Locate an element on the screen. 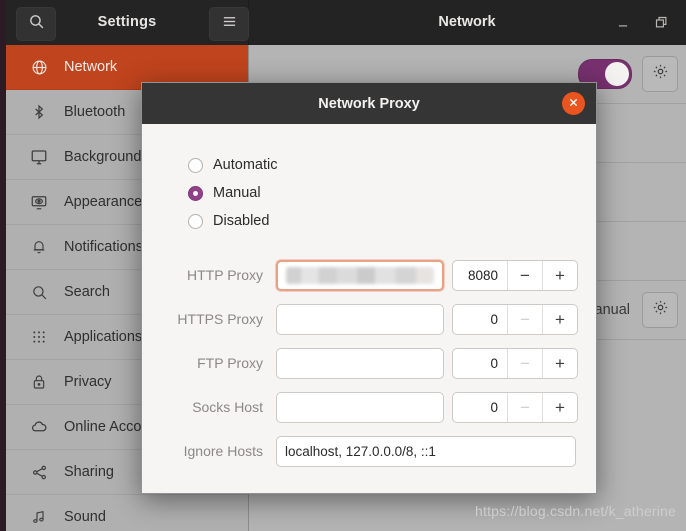 Image resolution: width=686 pixels, height=531 pixels. share-nodes-icon is located at coordinates (39, 472).